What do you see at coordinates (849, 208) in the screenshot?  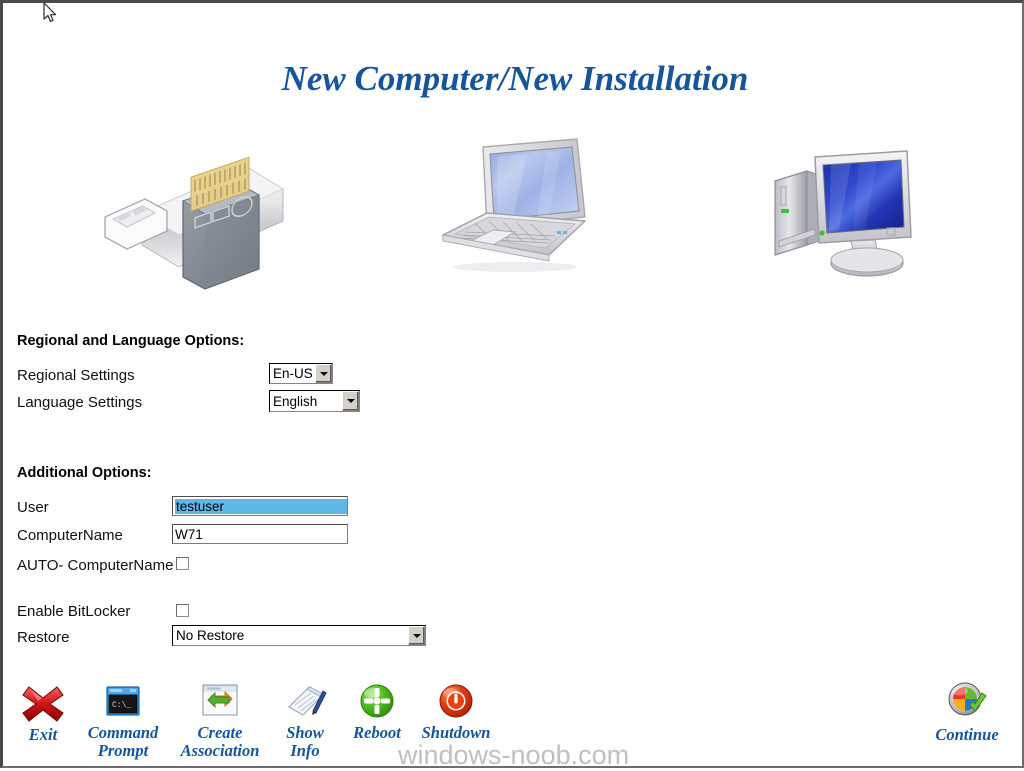 I see `desktop-pc-image` at bounding box center [849, 208].